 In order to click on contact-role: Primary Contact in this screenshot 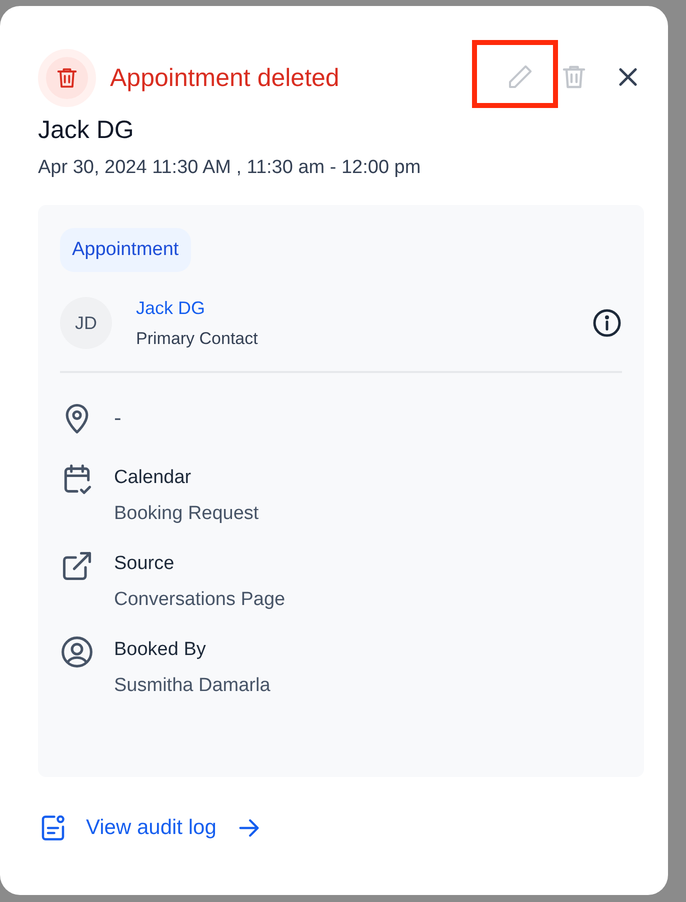, I will do `click(197, 338)`.